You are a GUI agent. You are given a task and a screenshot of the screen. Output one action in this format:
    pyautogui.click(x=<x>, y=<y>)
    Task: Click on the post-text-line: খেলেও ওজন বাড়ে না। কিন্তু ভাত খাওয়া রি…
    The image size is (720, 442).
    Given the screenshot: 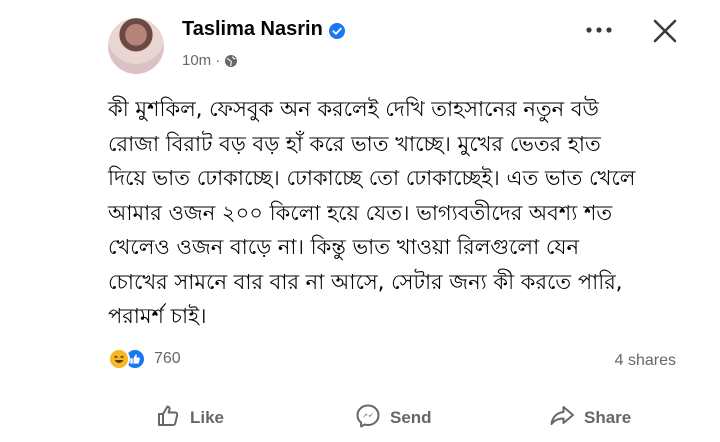 What is the action you would take?
    pyautogui.click(x=343, y=247)
    